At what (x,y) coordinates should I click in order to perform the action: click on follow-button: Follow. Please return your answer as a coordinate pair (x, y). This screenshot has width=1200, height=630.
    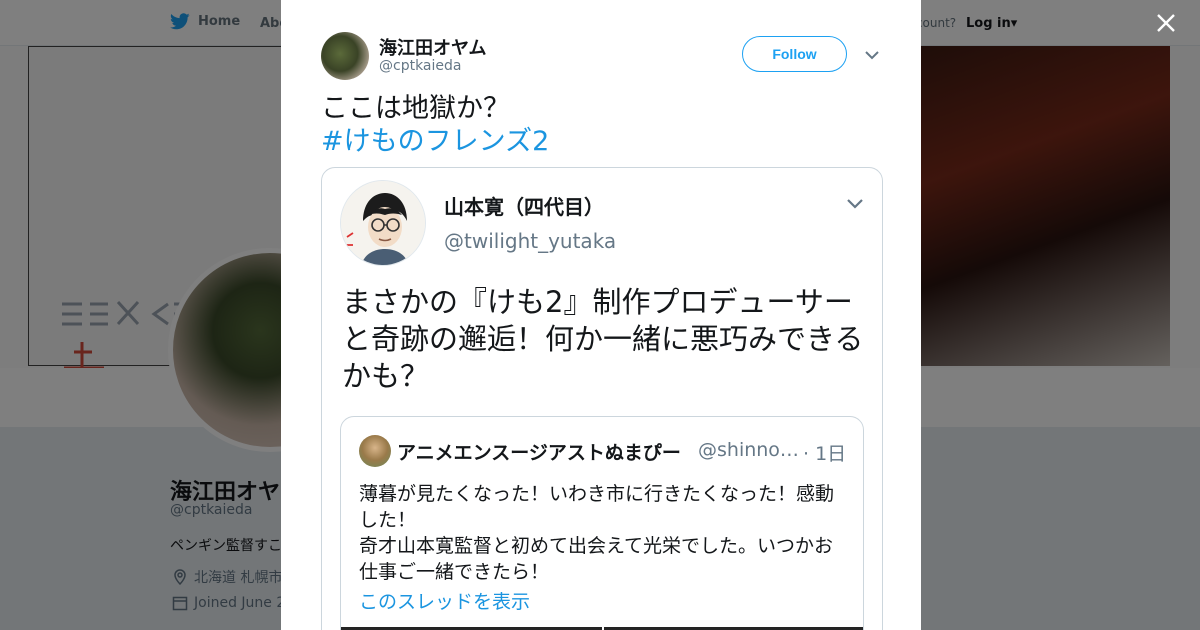
    Looking at the image, I should click on (794, 54).